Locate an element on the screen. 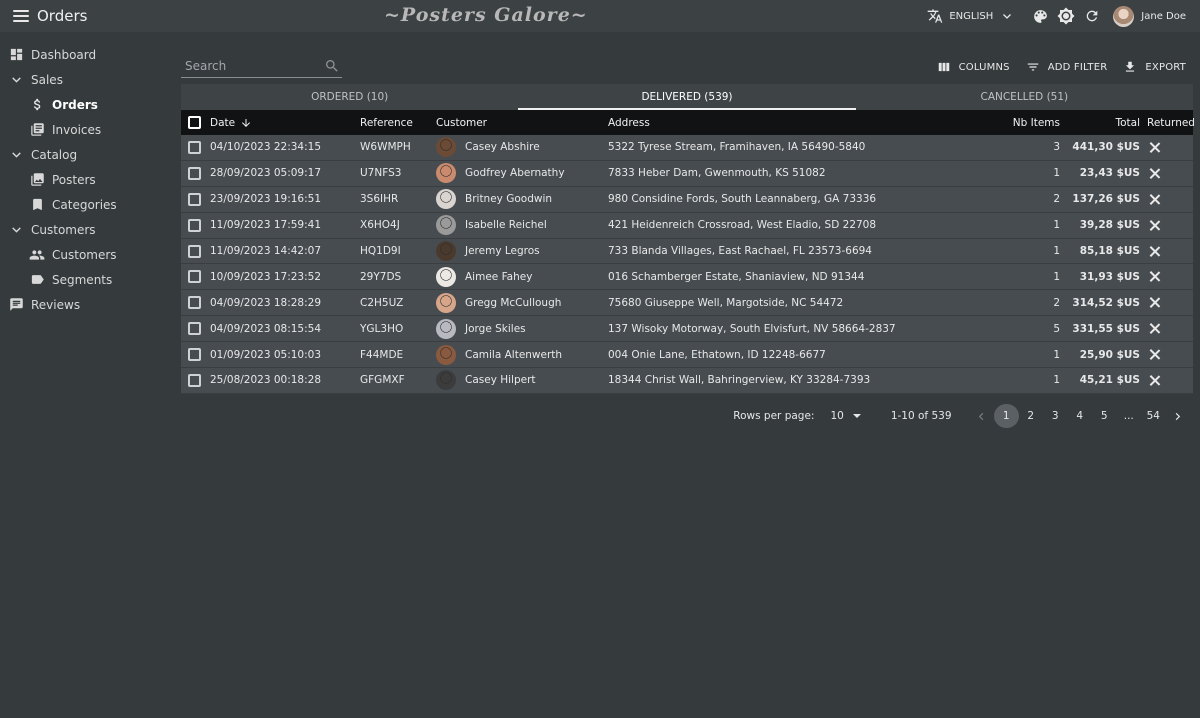 The width and height of the screenshot is (1200, 718). address-header: Address is located at coordinates (778, 123).